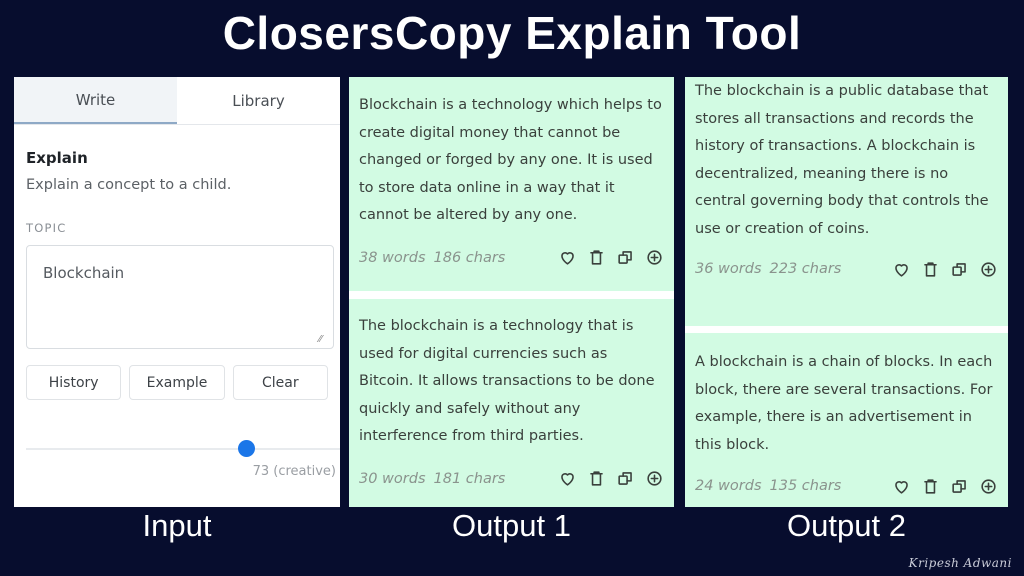  Describe the element at coordinates (511, 525) in the screenshot. I see `caption-output-1: Output 1` at that location.